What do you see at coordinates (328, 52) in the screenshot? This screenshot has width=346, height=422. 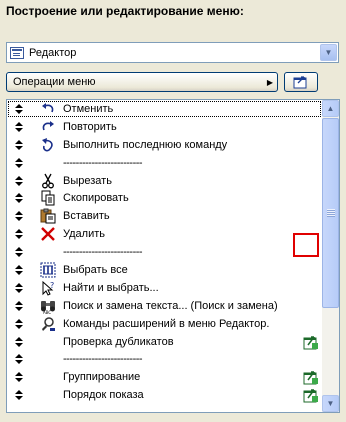 I see `chevron-down-icon: ▼` at bounding box center [328, 52].